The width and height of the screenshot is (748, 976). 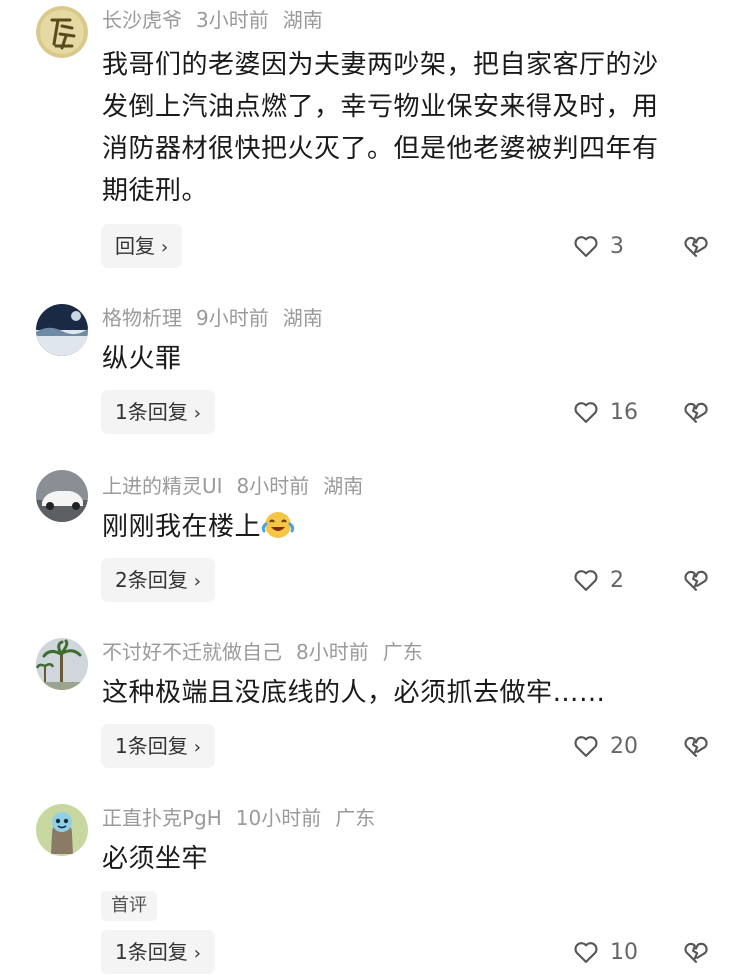 I want to click on reply-label: 回复, so click(x=135, y=246).